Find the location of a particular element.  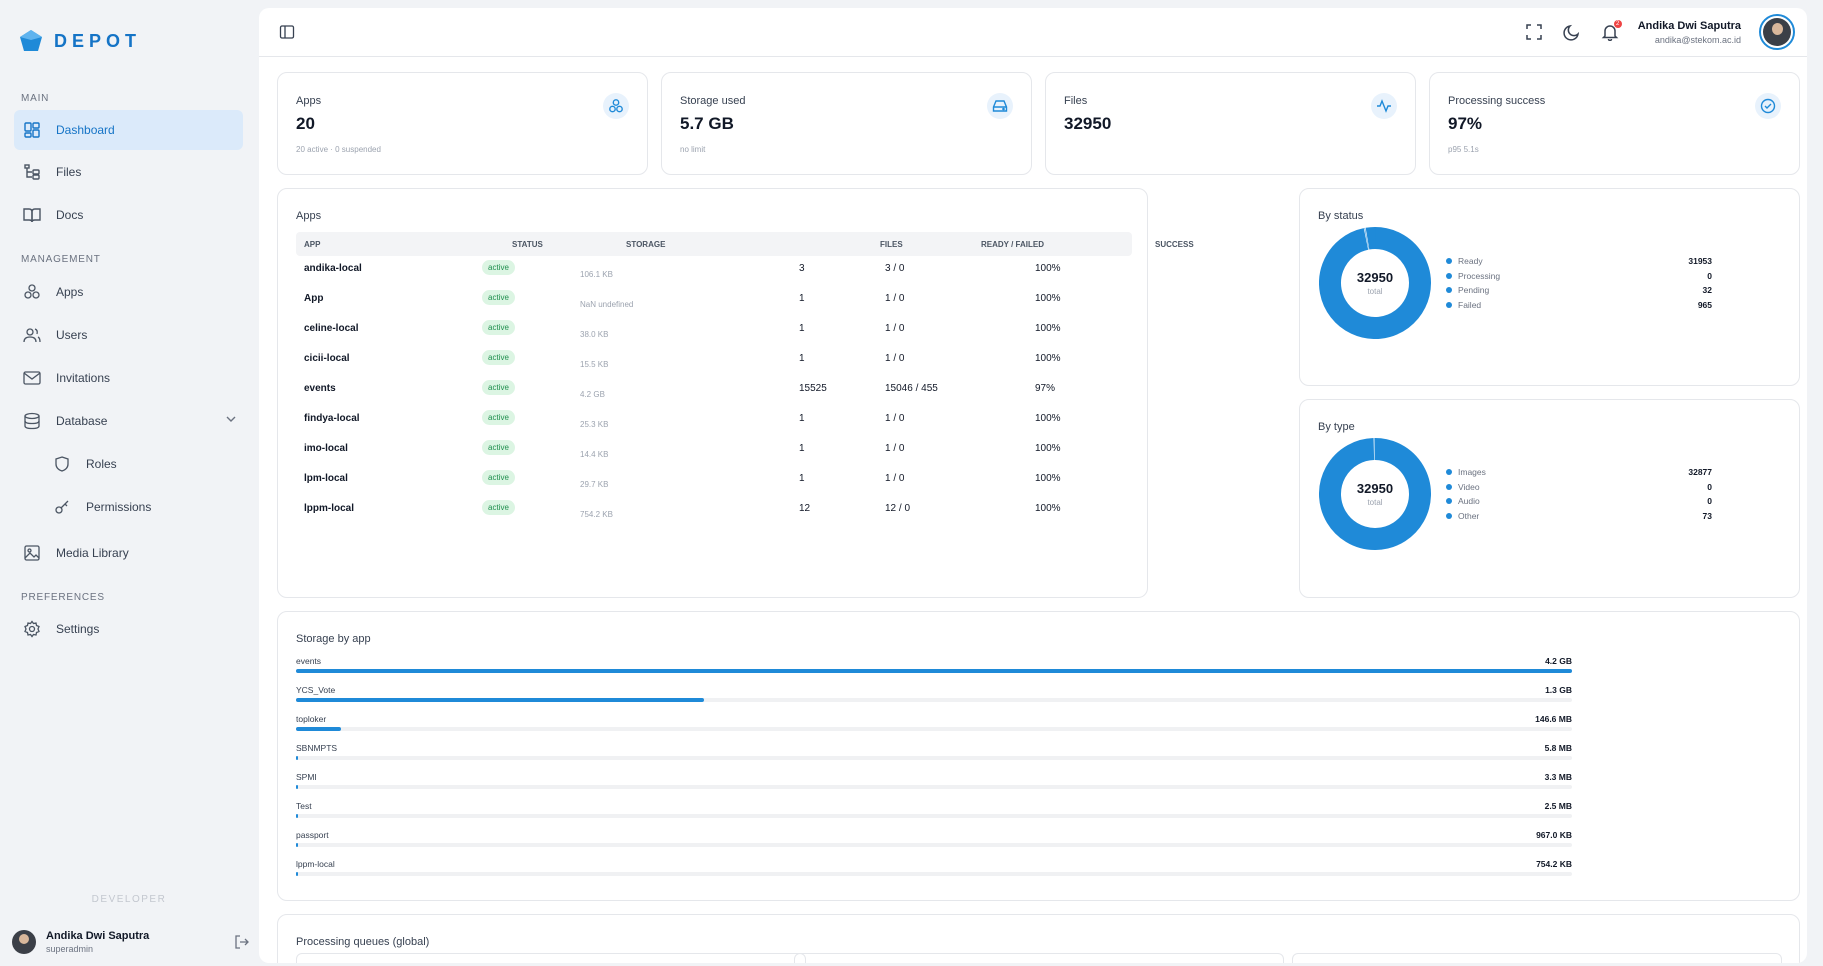

col-files: FILES is located at coordinates (891, 244).